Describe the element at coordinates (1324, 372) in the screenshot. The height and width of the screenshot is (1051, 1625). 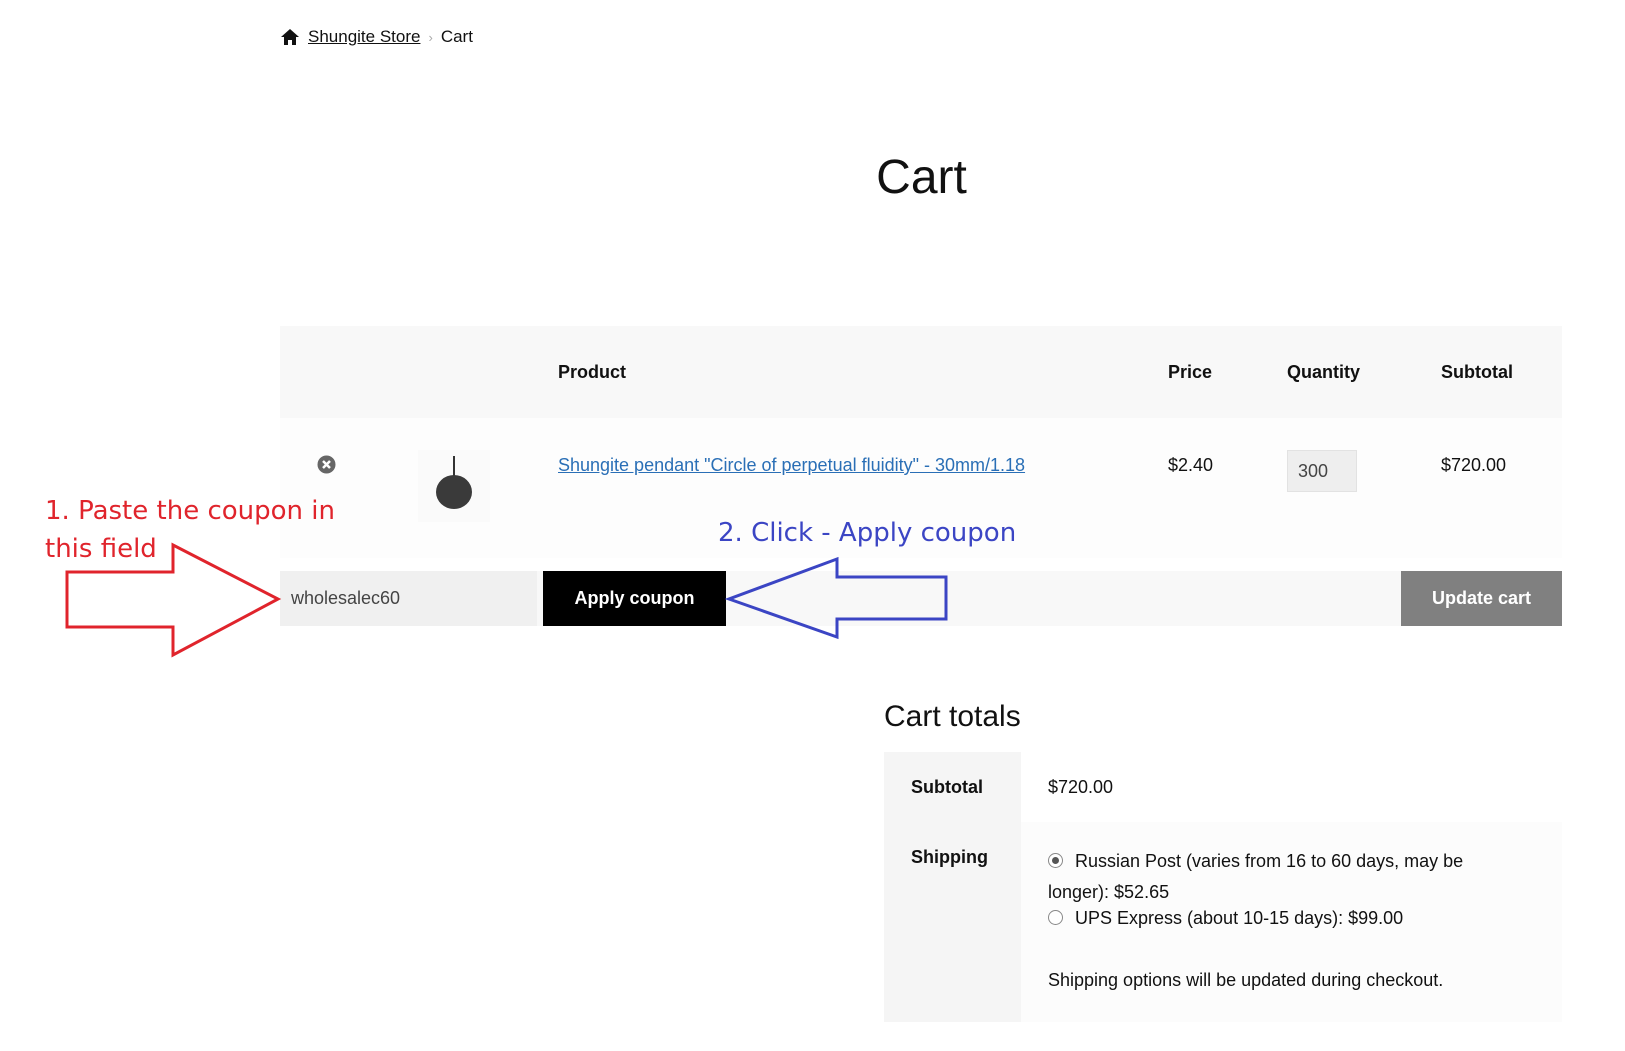
I see `header-quantity: Quantity` at that location.